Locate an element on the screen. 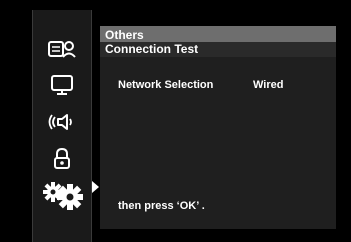 Image resolution: width=351 pixels, height=242 pixels. selection-arrow-icon is located at coordinates (95, 187).